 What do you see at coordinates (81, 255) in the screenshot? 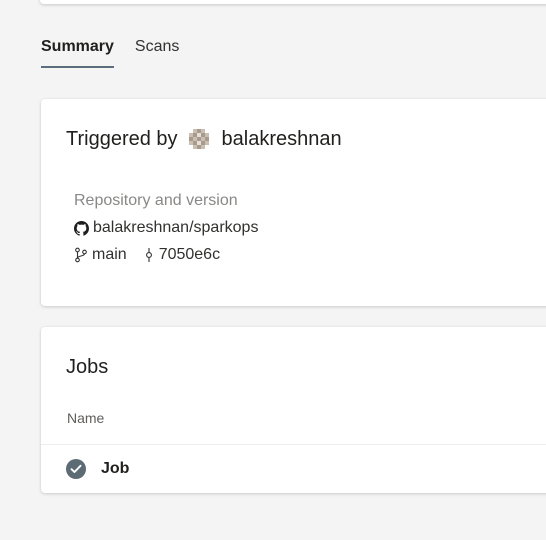
I see `branch-icon` at bounding box center [81, 255].